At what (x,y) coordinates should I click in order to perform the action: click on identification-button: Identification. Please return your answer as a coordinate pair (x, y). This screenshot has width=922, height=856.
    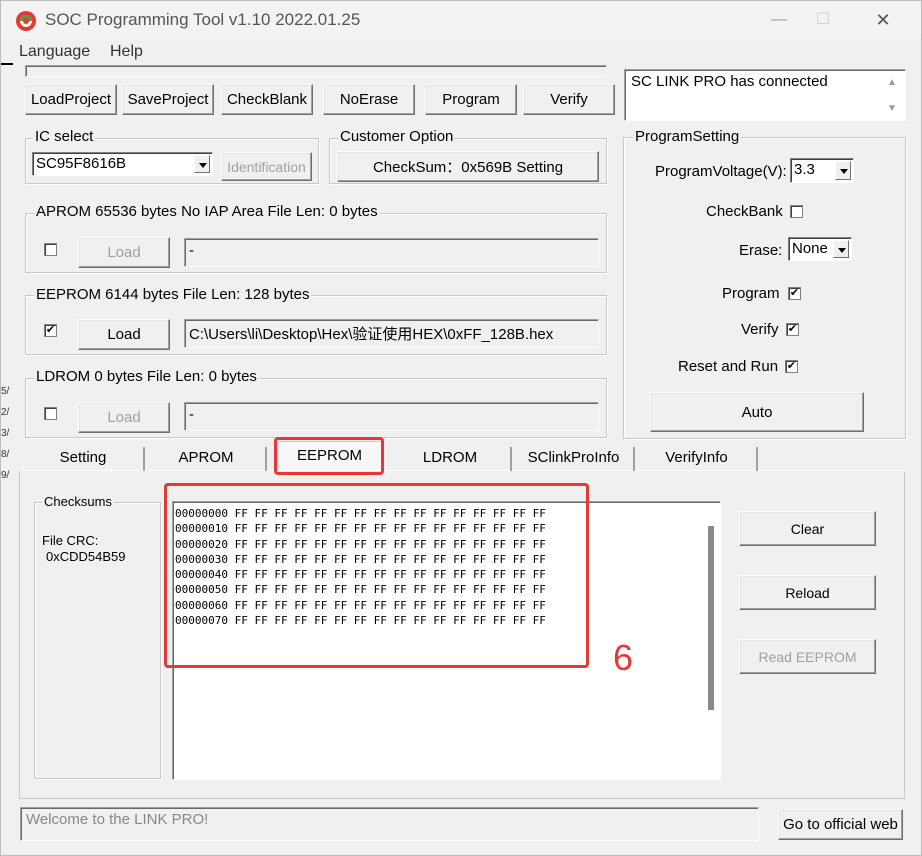
    Looking at the image, I should click on (266, 166).